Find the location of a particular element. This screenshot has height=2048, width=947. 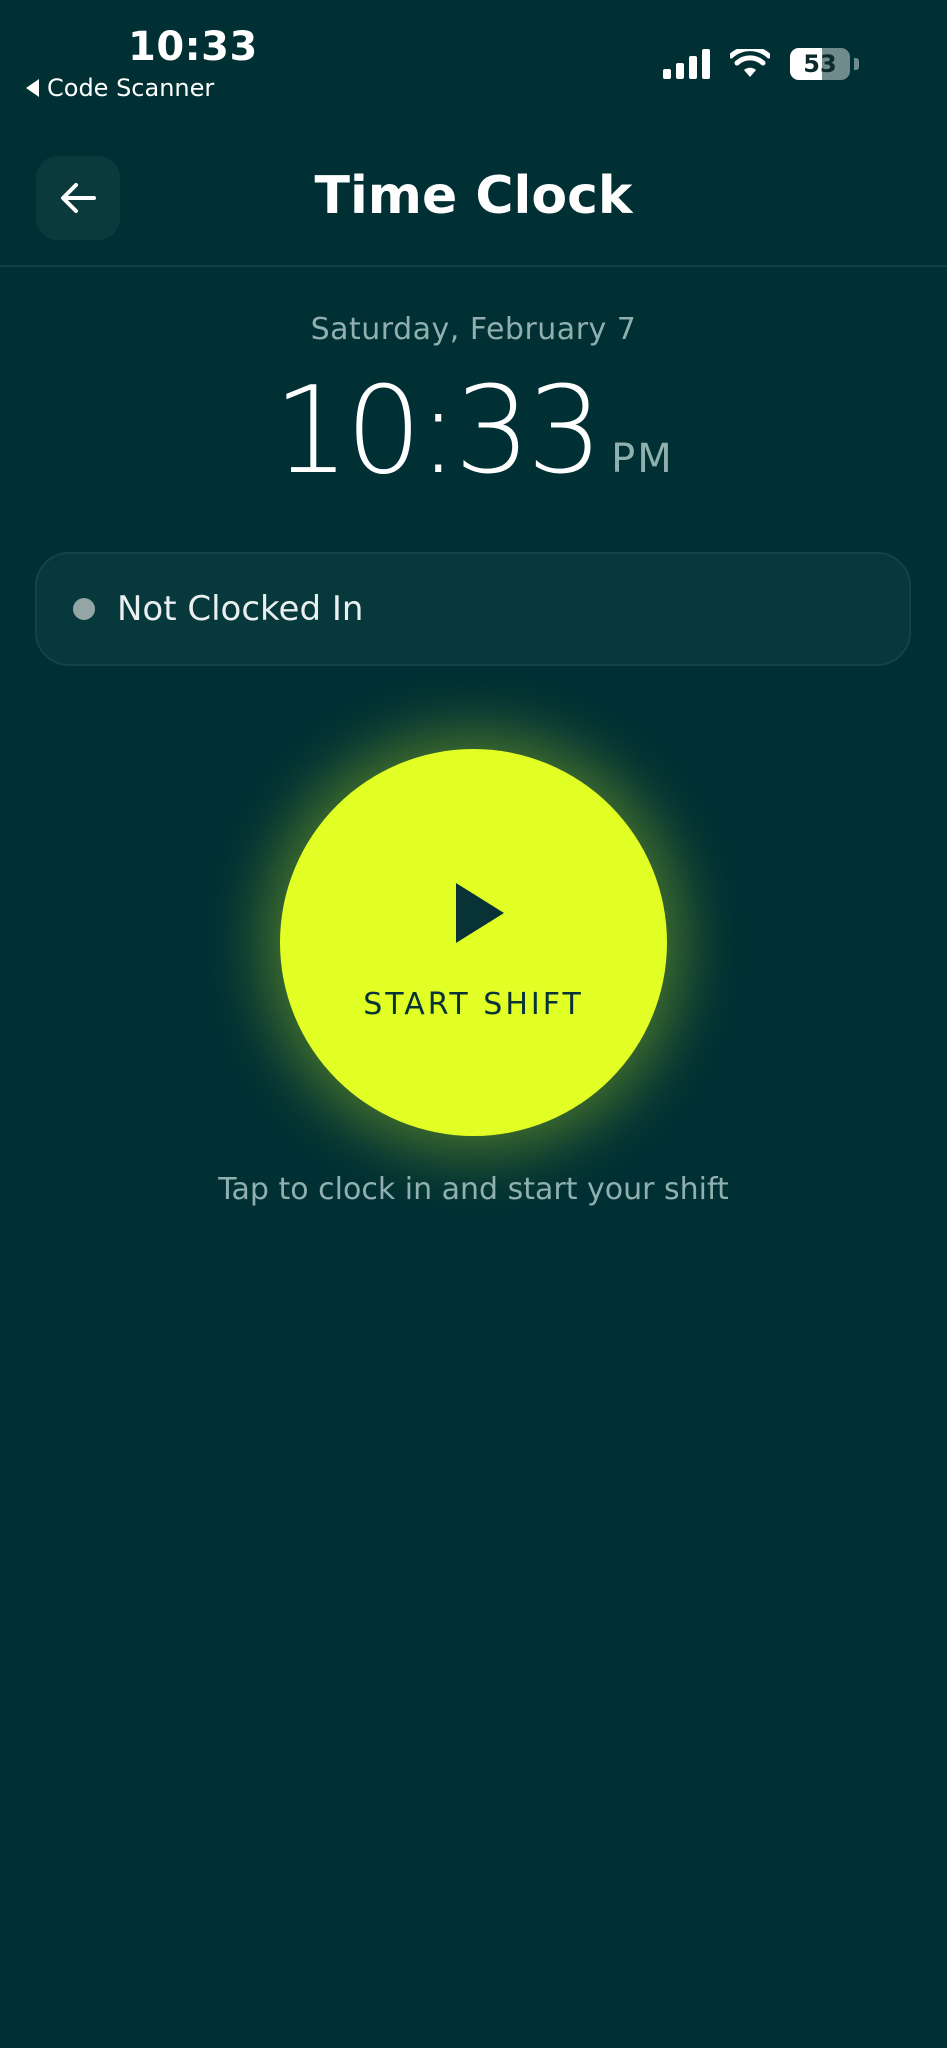

battery-level: 53 is located at coordinates (820, 64).